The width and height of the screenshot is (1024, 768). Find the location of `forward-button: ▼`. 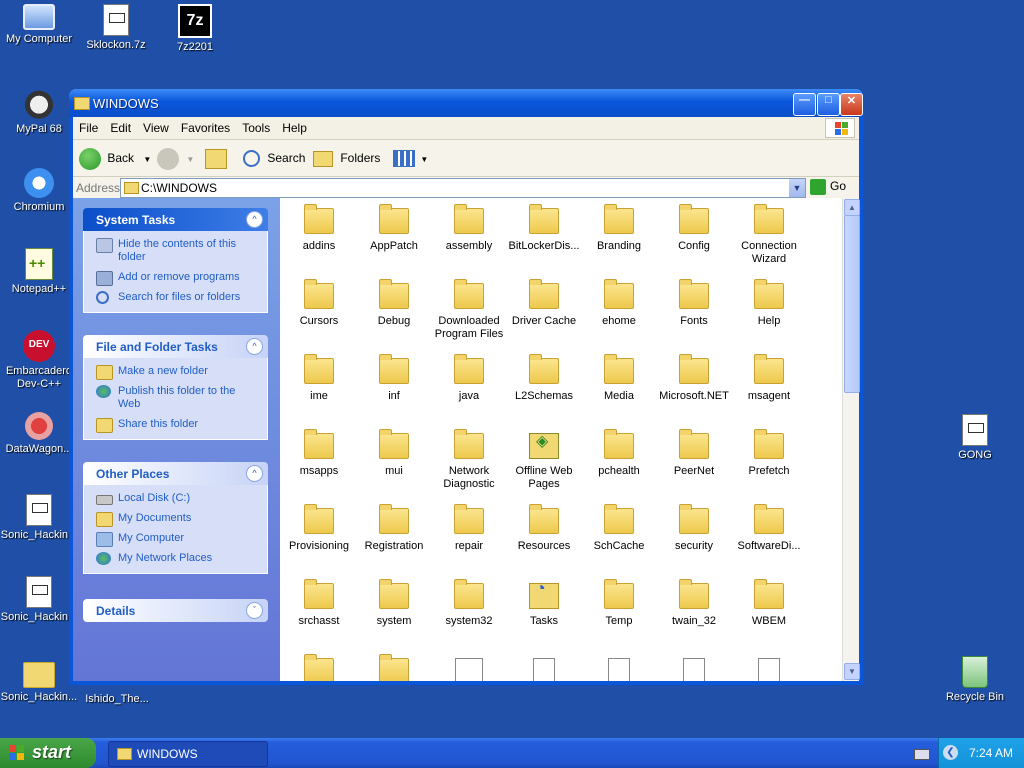

forward-button: ▼ is located at coordinates (175, 158).